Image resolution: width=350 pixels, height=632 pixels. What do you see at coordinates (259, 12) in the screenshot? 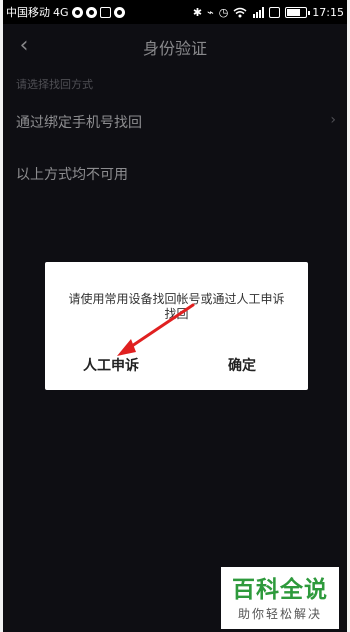
I see `signal-icon` at bounding box center [259, 12].